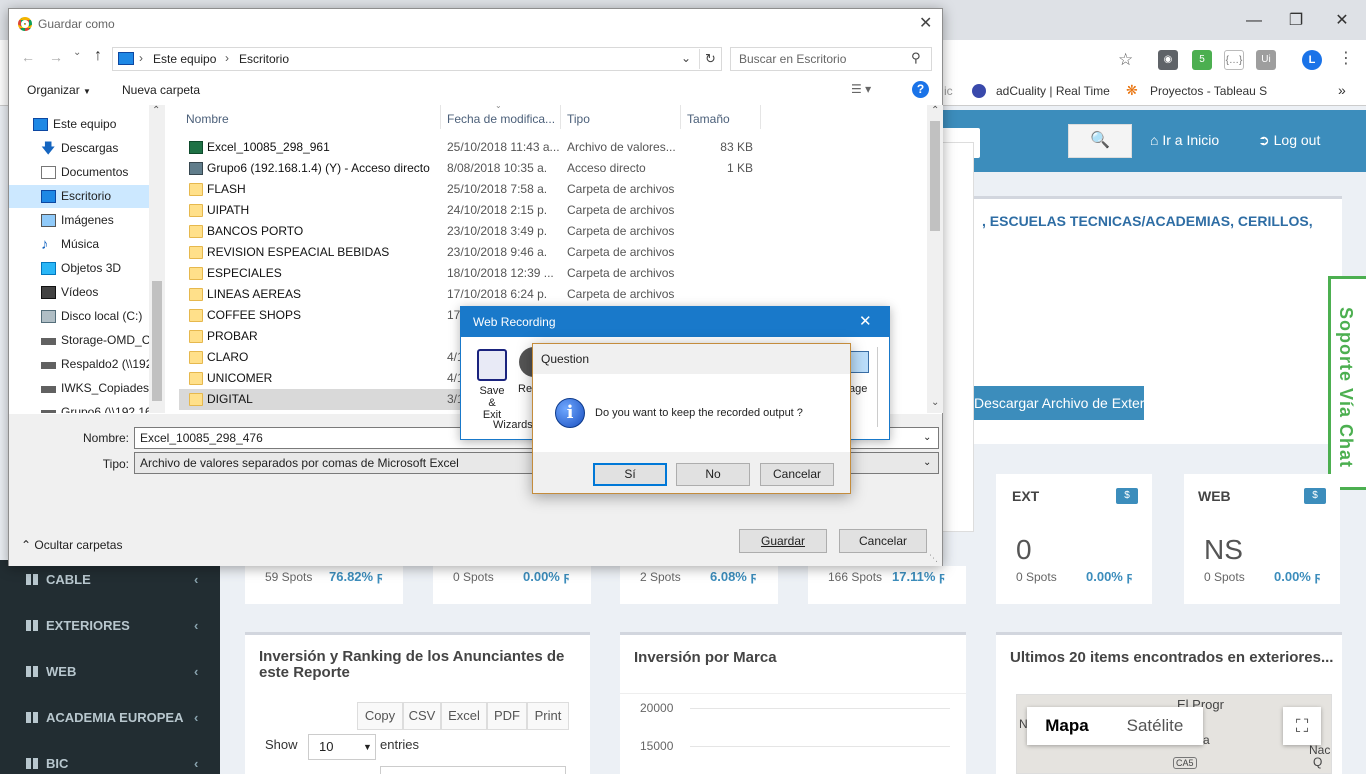 The image size is (1366, 774). Describe the element at coordinates (417, 59) in the screenshot. I see `breadcrumb: › Este equipo › Escritorio ⌄ ↻` at that location.